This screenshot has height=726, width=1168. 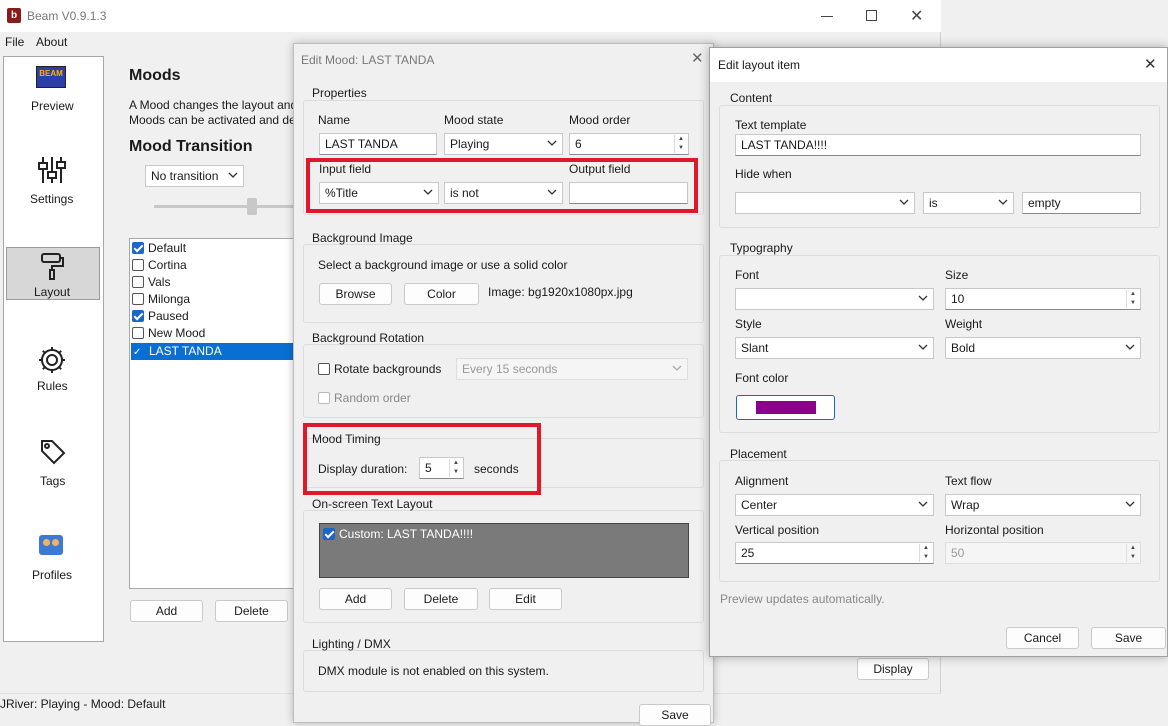 I want to click on list-item: Milonga, so click(x=161, y=299).